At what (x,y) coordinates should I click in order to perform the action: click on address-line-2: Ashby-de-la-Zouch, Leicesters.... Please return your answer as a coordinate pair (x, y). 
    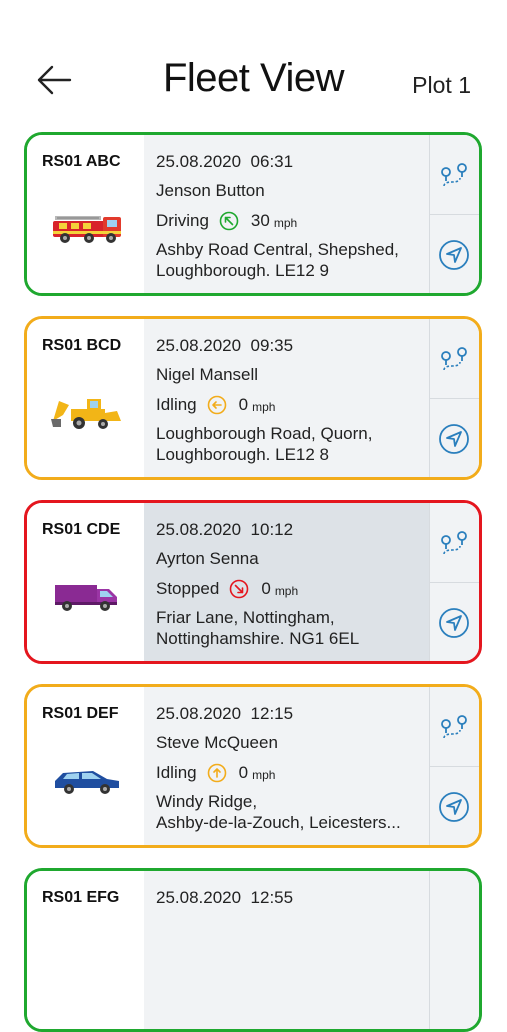
    Looking at the image, I should click on (278, 822).